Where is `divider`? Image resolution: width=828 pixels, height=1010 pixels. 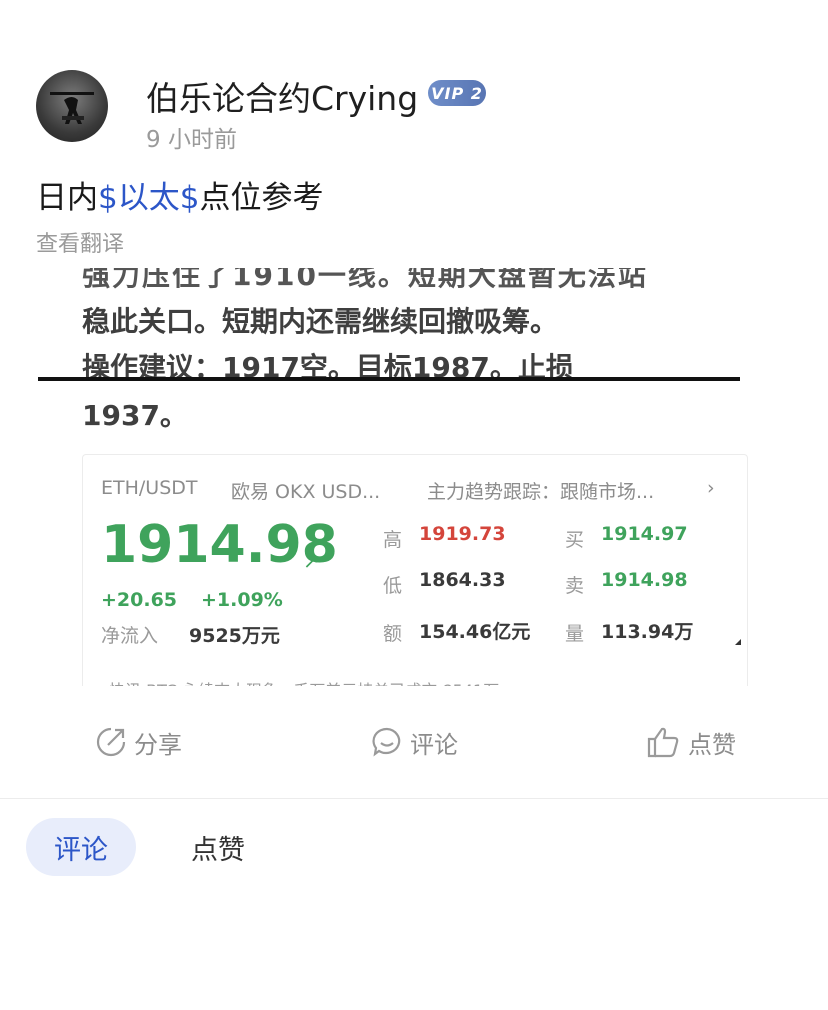
divider is located at coordinates (414, 798).